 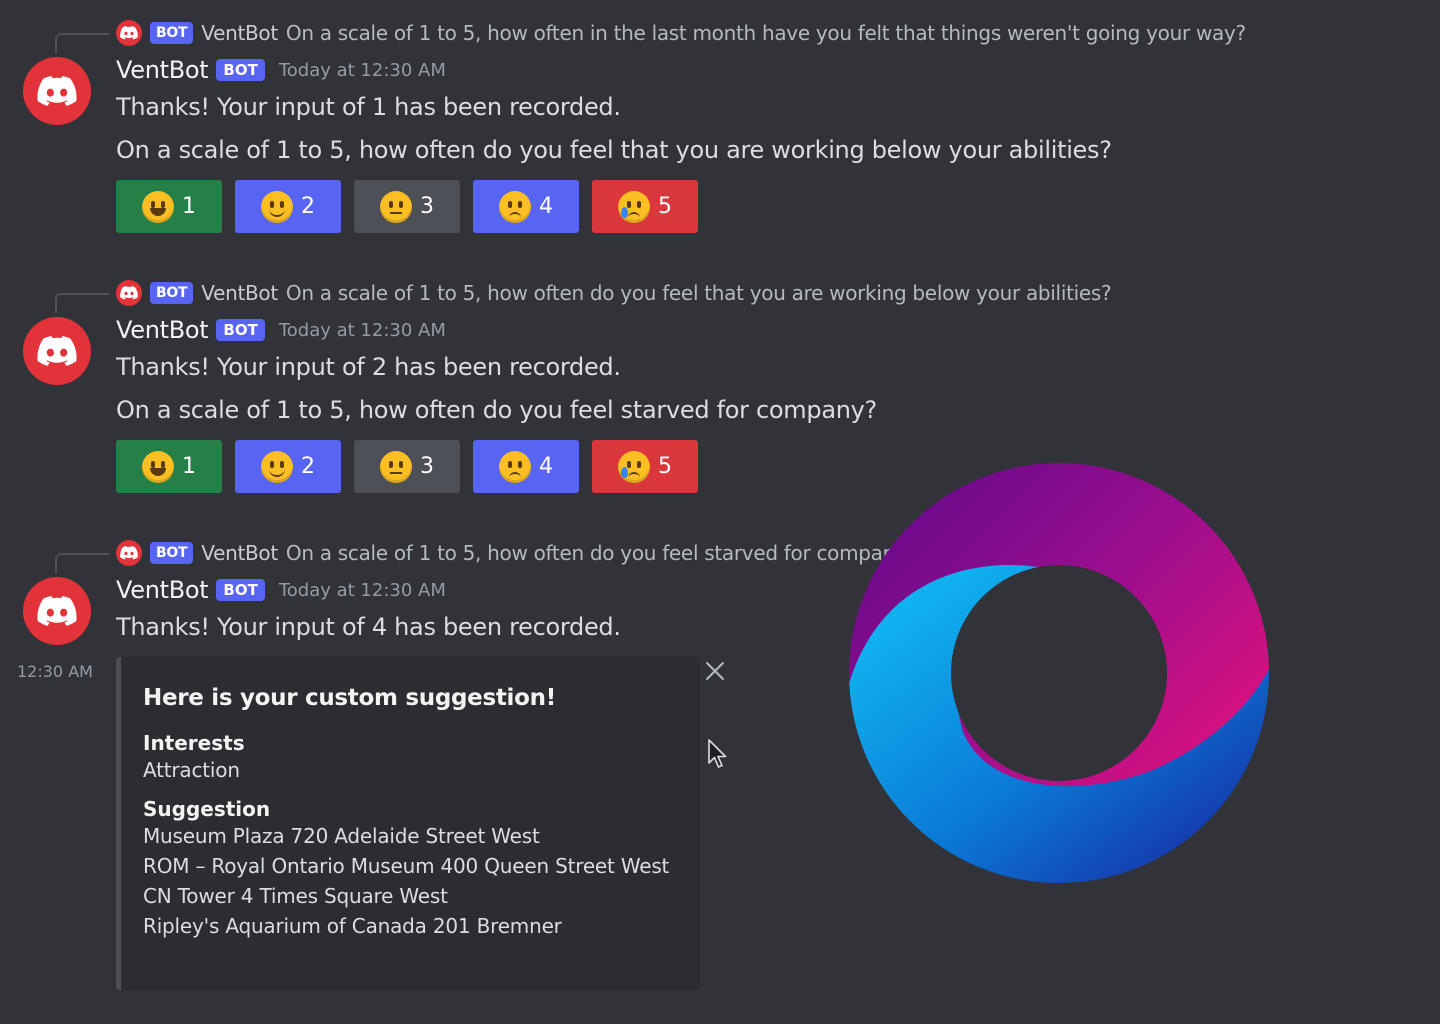 What do you see at coordinates (207, 809) in the screenshot?
I see `field-label-suggestion: Suggestion` at bounding box center [207, 809].